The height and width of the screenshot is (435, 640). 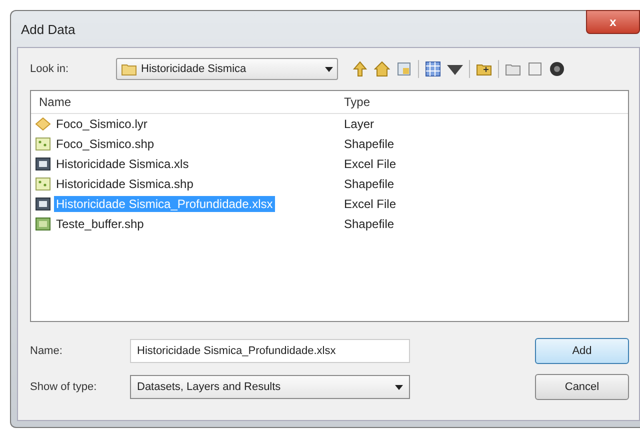 I want to click on type-label: Show of type:, so click(x=64, y=387).